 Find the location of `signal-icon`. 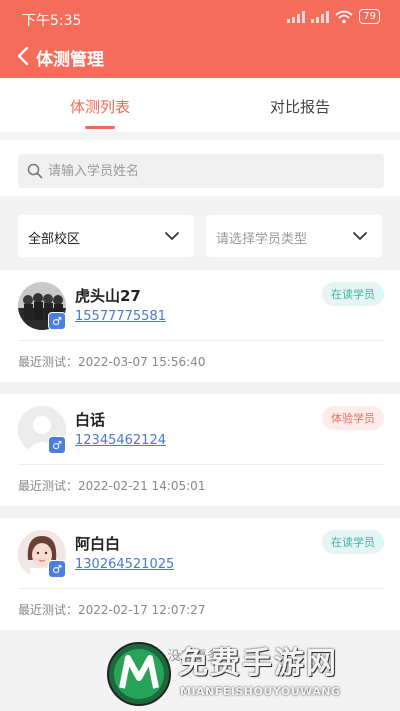

signal-icon is located at coordinates (296, 16).